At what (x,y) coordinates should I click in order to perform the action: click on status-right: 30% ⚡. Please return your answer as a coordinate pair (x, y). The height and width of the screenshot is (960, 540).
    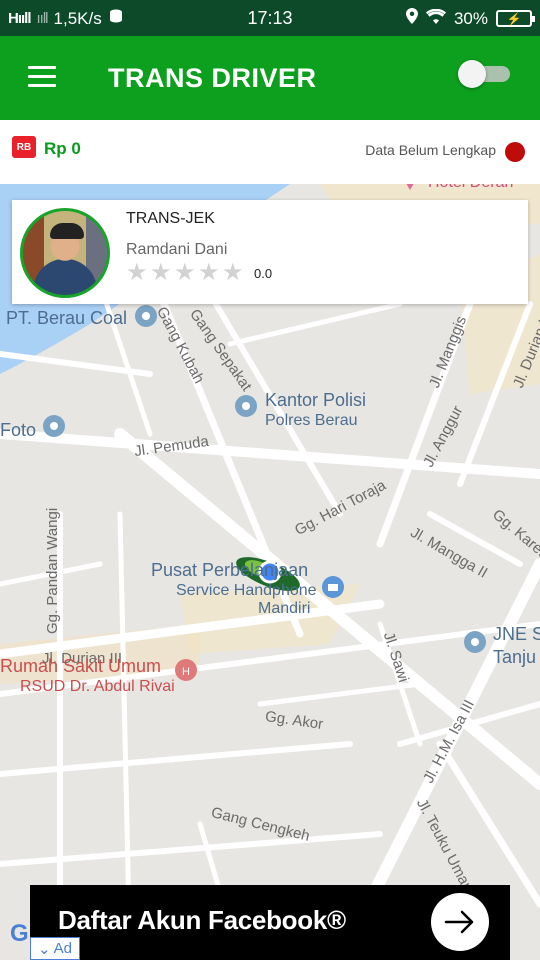
    Looking at the image, I should click on (470, 18).